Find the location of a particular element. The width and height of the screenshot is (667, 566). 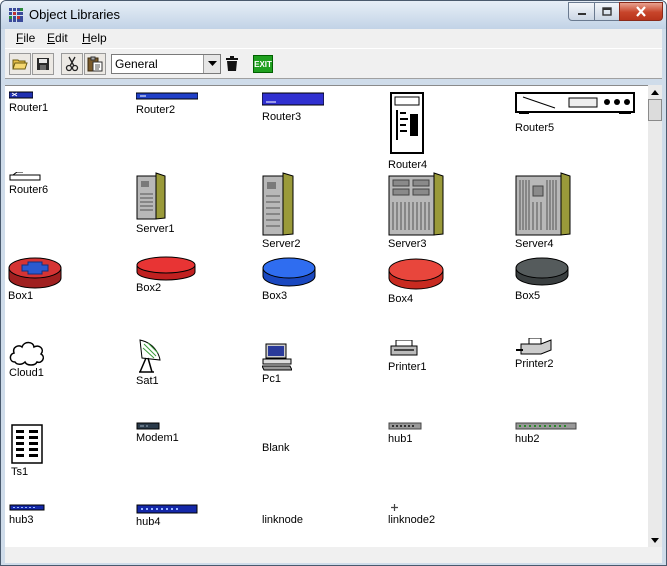

object-label: Box3 is located at coordinates (275, 296).